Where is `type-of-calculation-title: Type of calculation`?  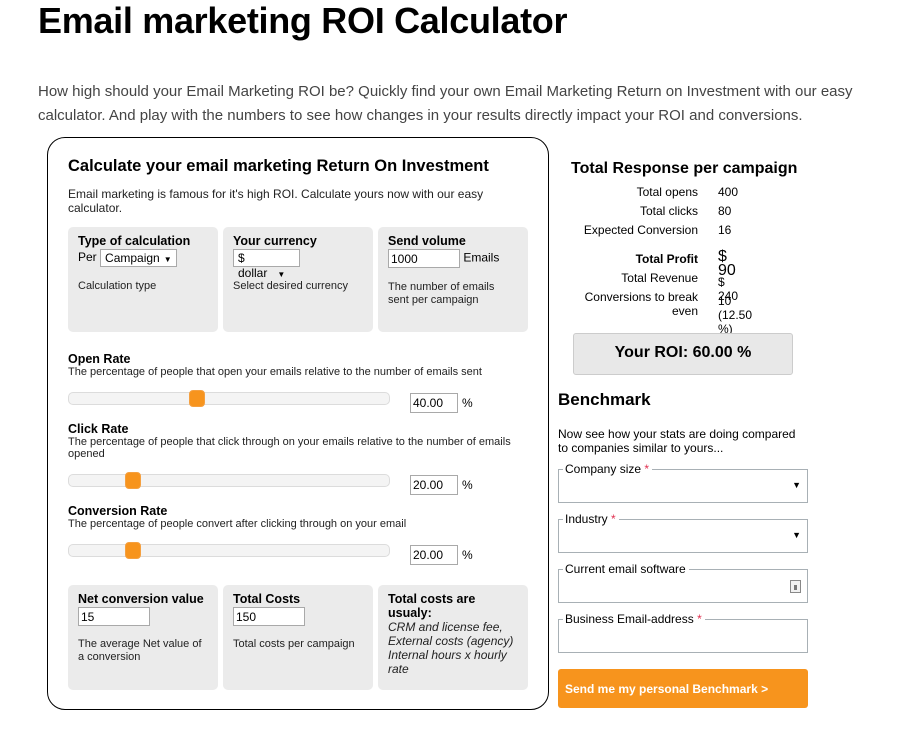
type-of-calculation-title: Type of calculation is located at coordinates (134, 241).